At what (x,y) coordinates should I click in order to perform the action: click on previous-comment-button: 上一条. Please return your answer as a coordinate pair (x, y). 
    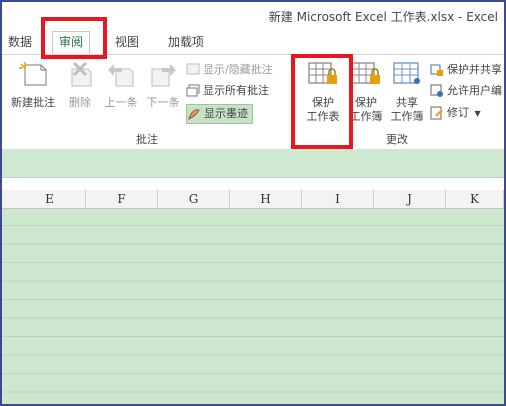
    Looking at the image, I should click on (121, 85).